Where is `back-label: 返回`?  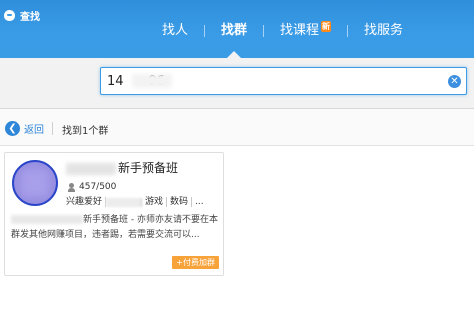
back-label: 返回 is located at coordinates (34, 130).